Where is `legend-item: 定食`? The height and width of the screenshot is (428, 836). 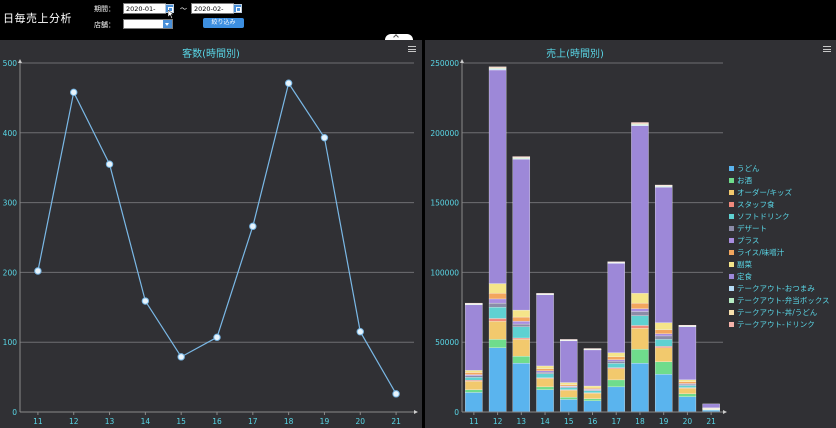 legend-item: 定食 is located at coordinates (779, 277).